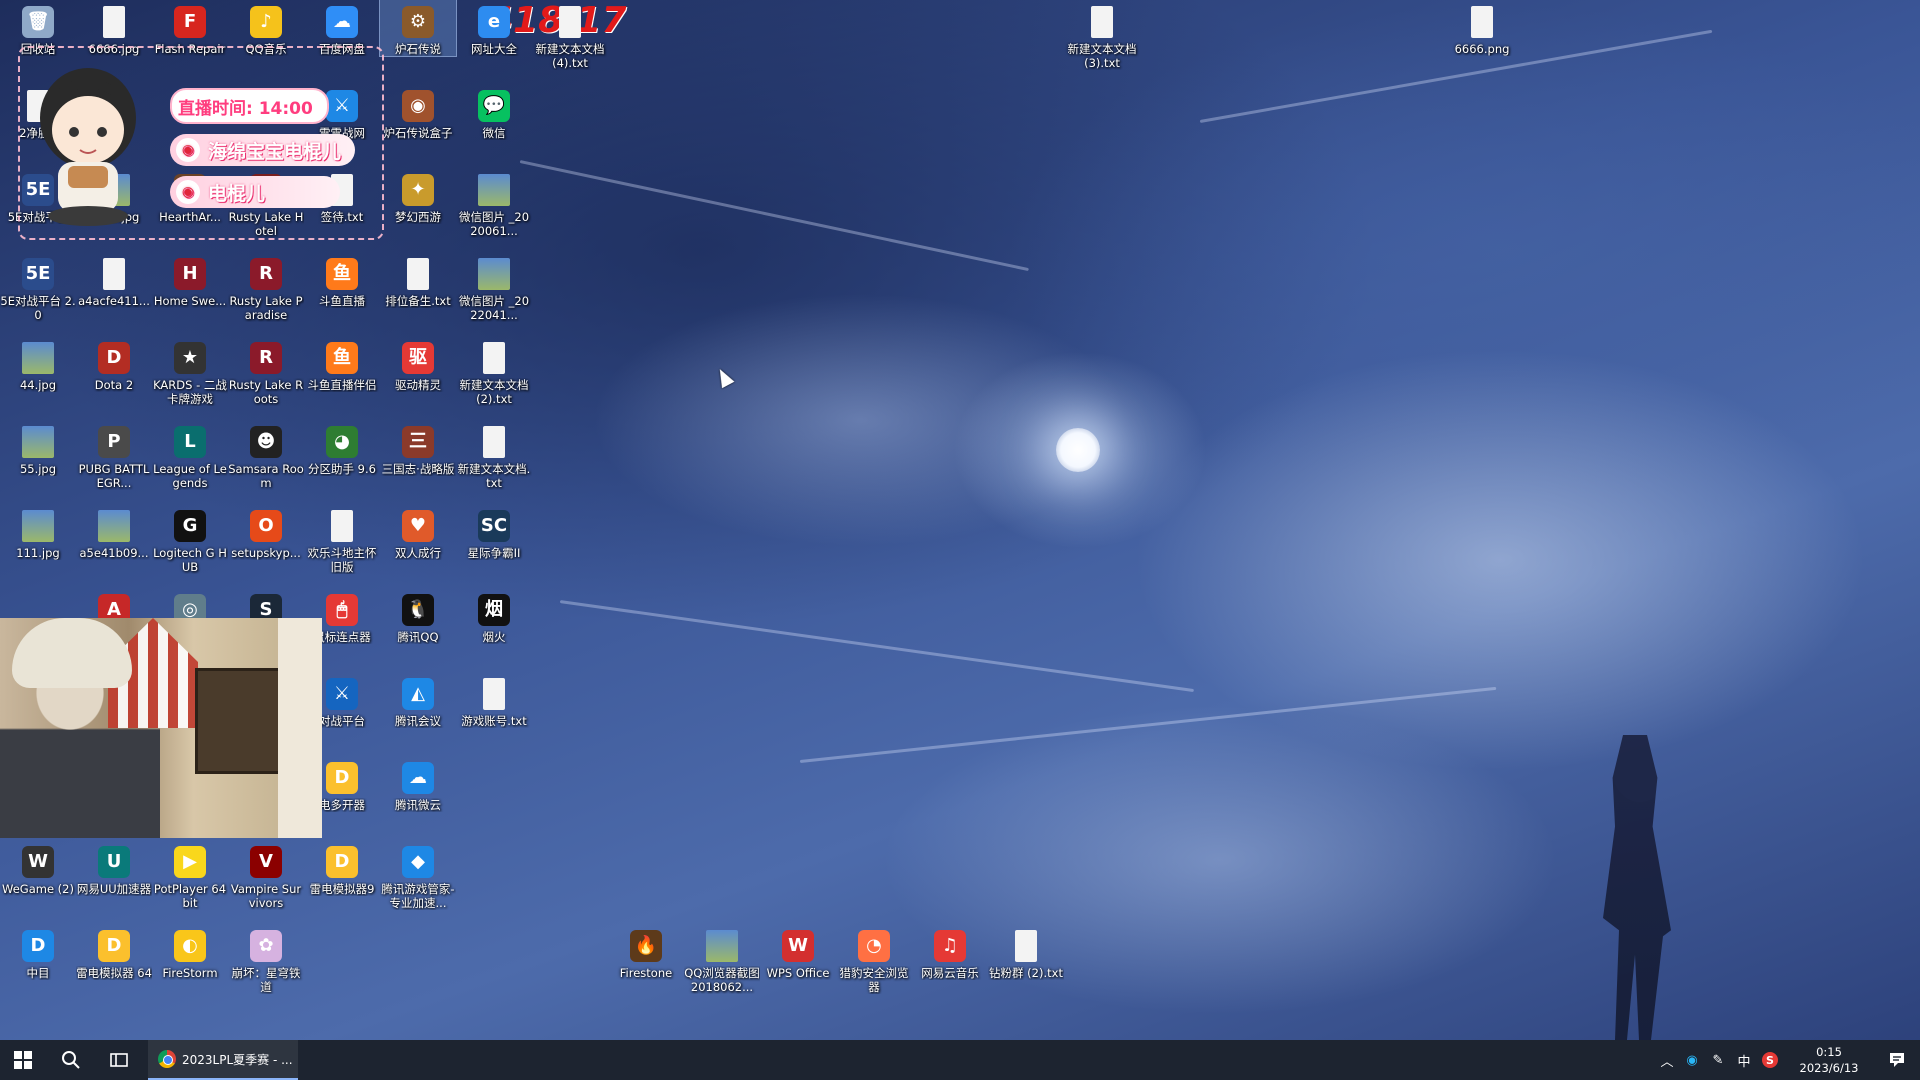  I want to click on desktop-icon: 44.jpg, so click(38, 364).